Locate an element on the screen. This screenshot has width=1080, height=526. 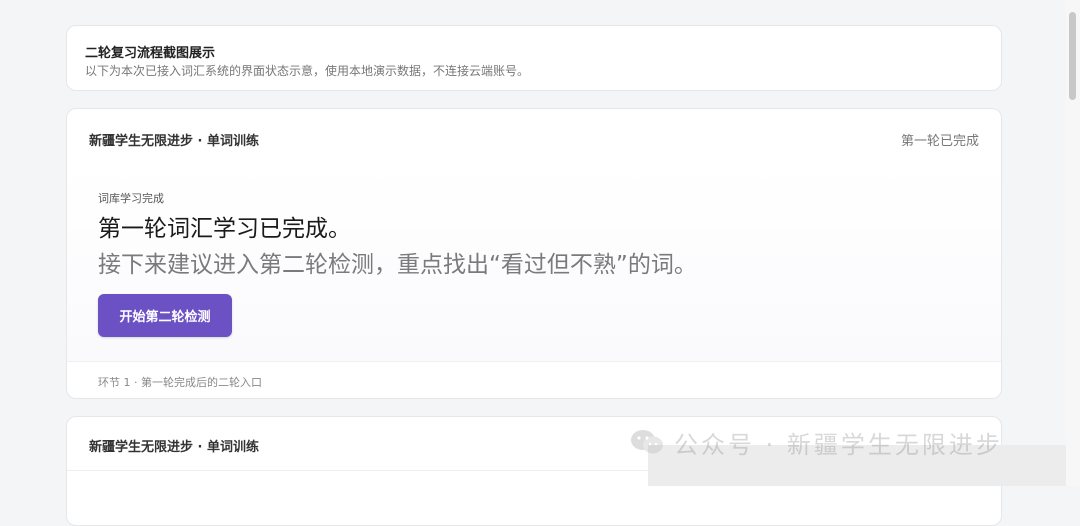
panel-header: 新疆学生无限进步 · 单词训练 第一轮已完成 is located at coordinates (534, 137).